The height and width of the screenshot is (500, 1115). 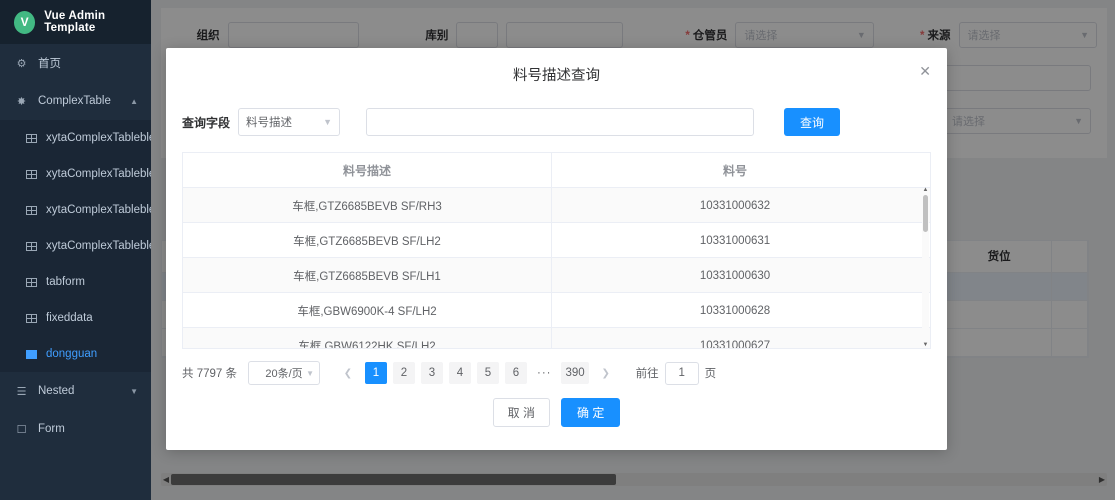 I want to click on cell-code: 10331000630, so click(x=735, y=275).